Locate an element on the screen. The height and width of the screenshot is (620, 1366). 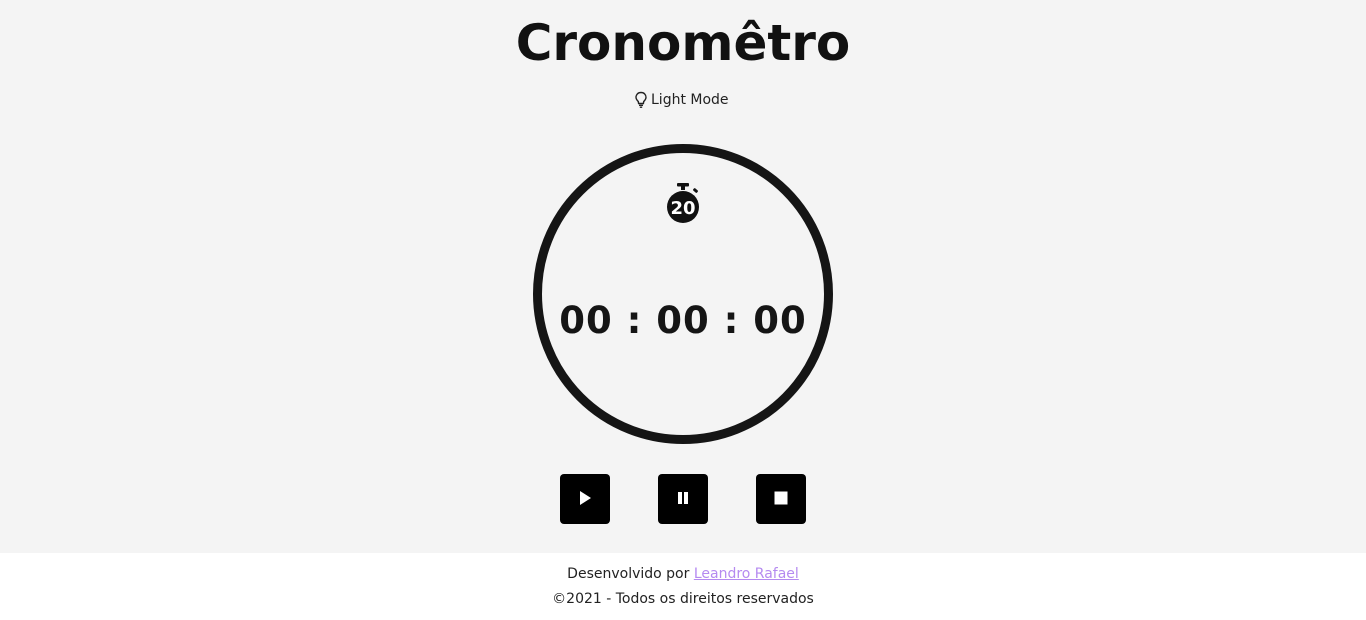
pause-button is located at coordinates (683, 499).